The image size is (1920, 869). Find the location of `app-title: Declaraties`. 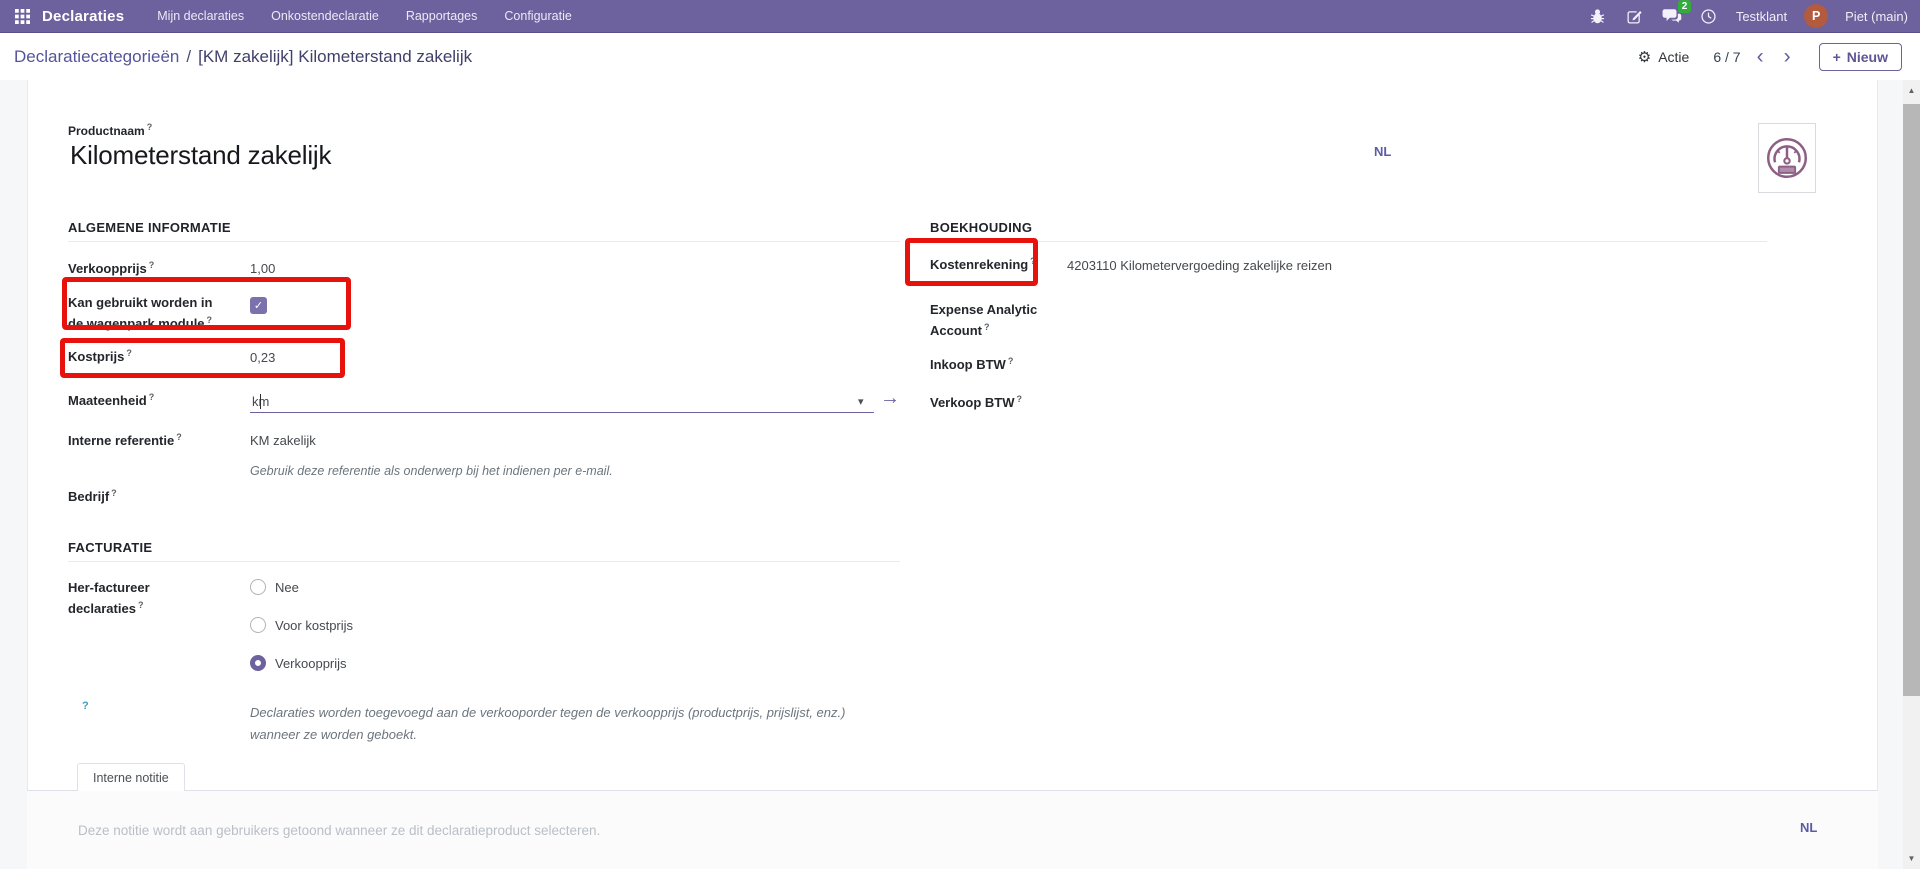

app-title: Declaraties is located at coordinates (83, 16).